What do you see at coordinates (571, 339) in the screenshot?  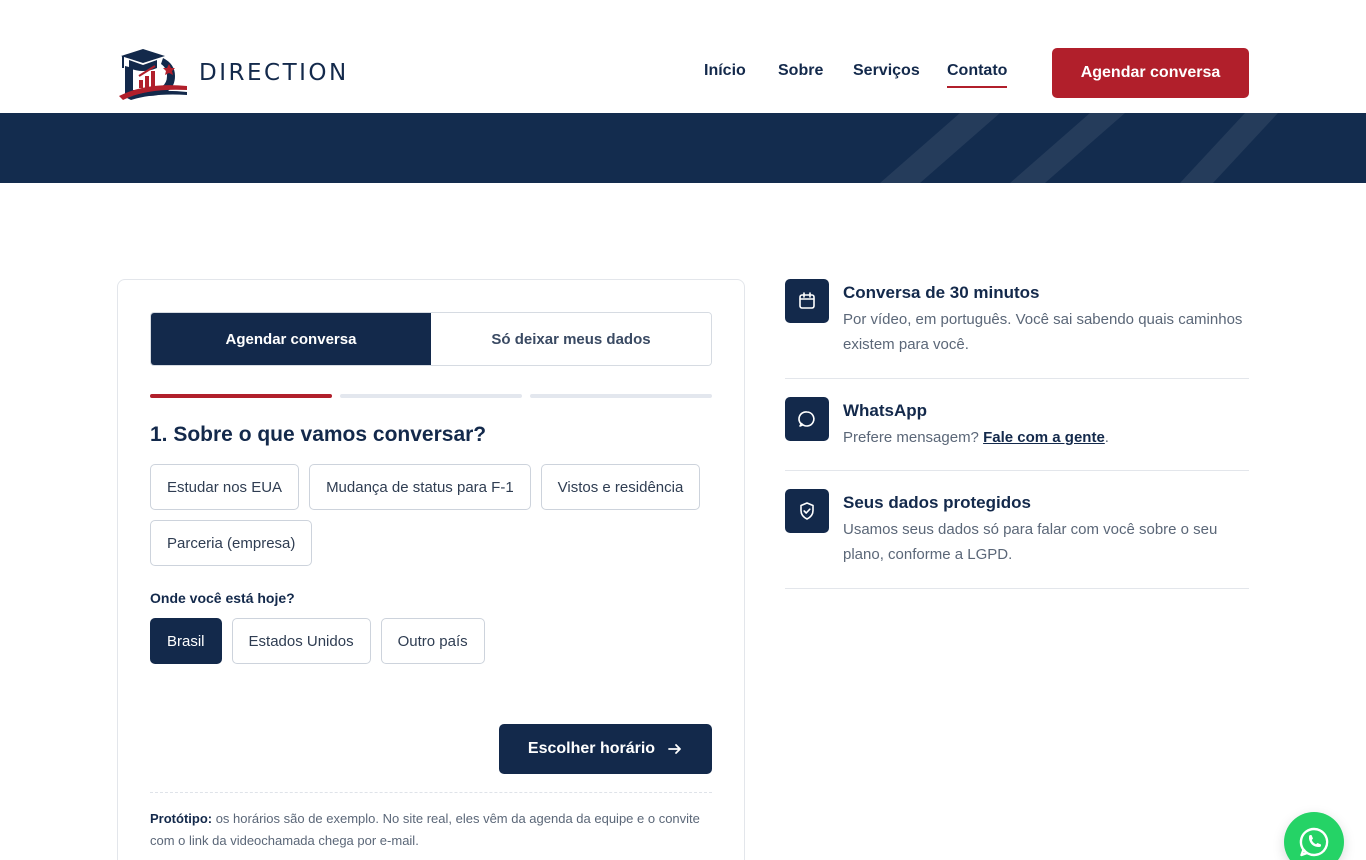 I see `tab-leave-data: Só deixar meus dados` at bounding box center [571, 339].